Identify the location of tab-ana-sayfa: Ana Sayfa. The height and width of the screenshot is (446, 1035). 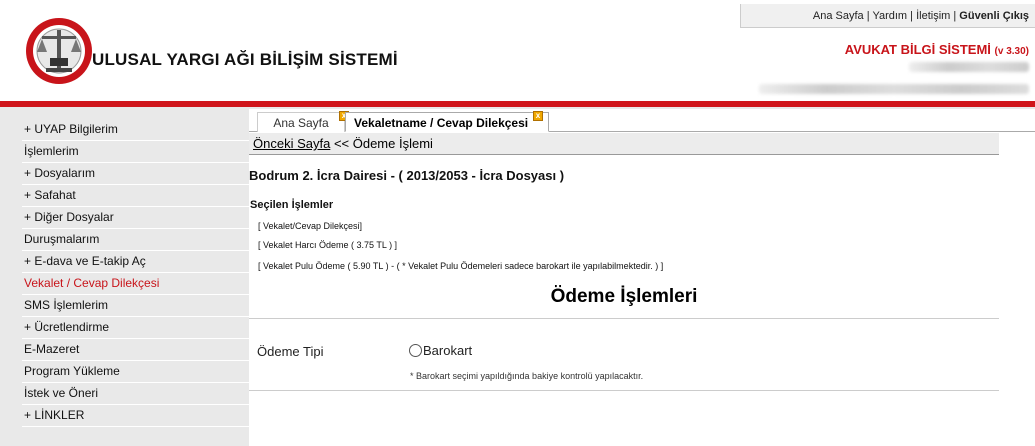
(301, 122).